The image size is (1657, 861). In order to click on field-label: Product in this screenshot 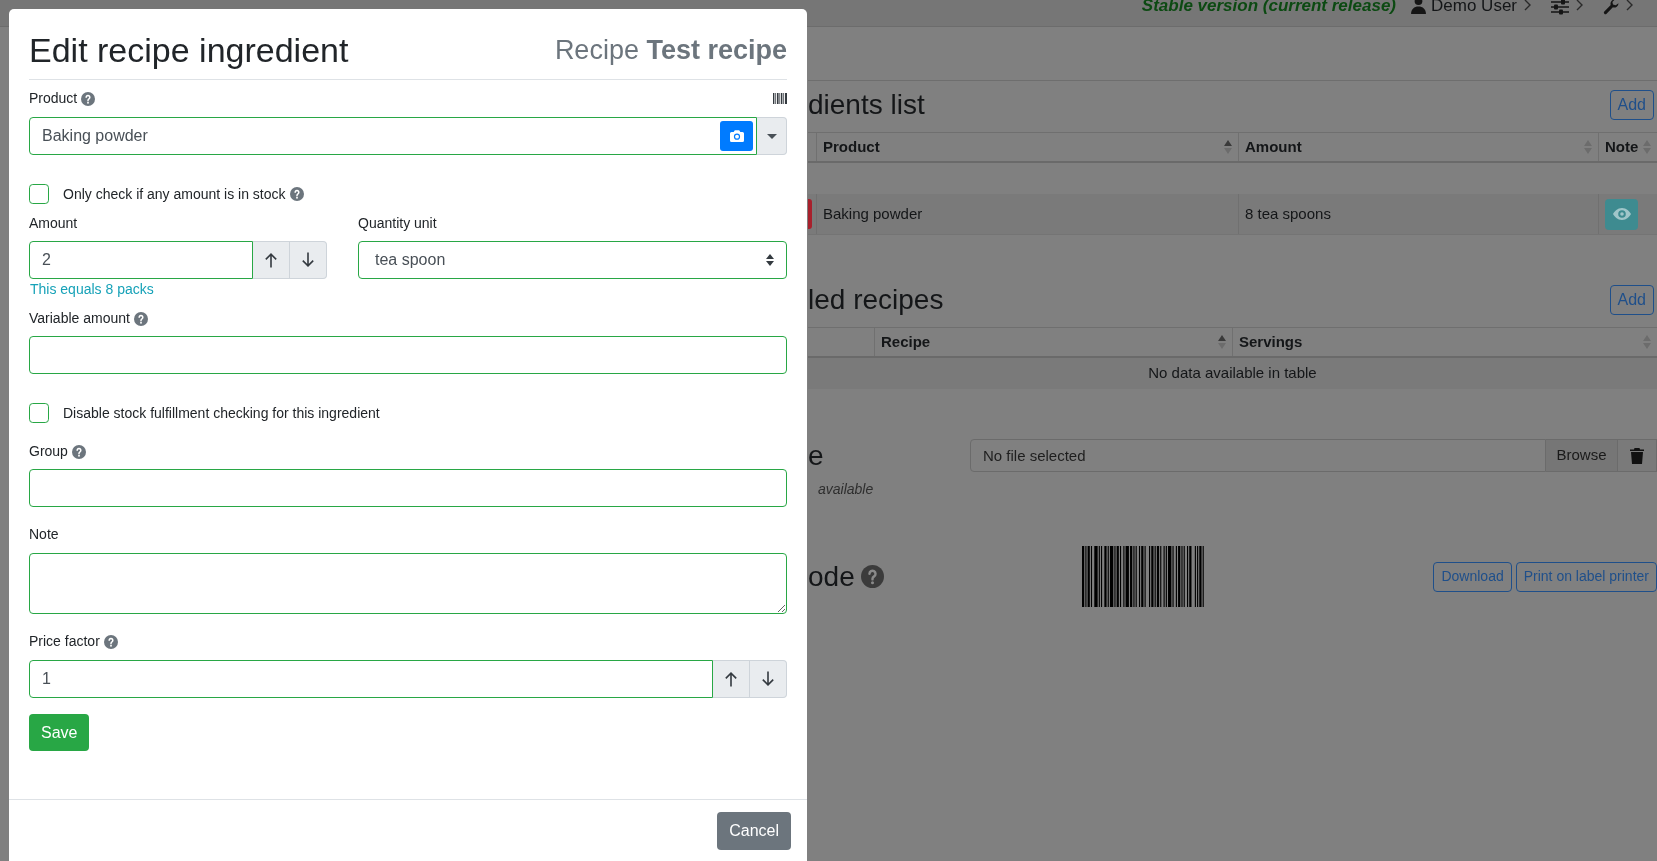, I will do `click(53, 98)`.